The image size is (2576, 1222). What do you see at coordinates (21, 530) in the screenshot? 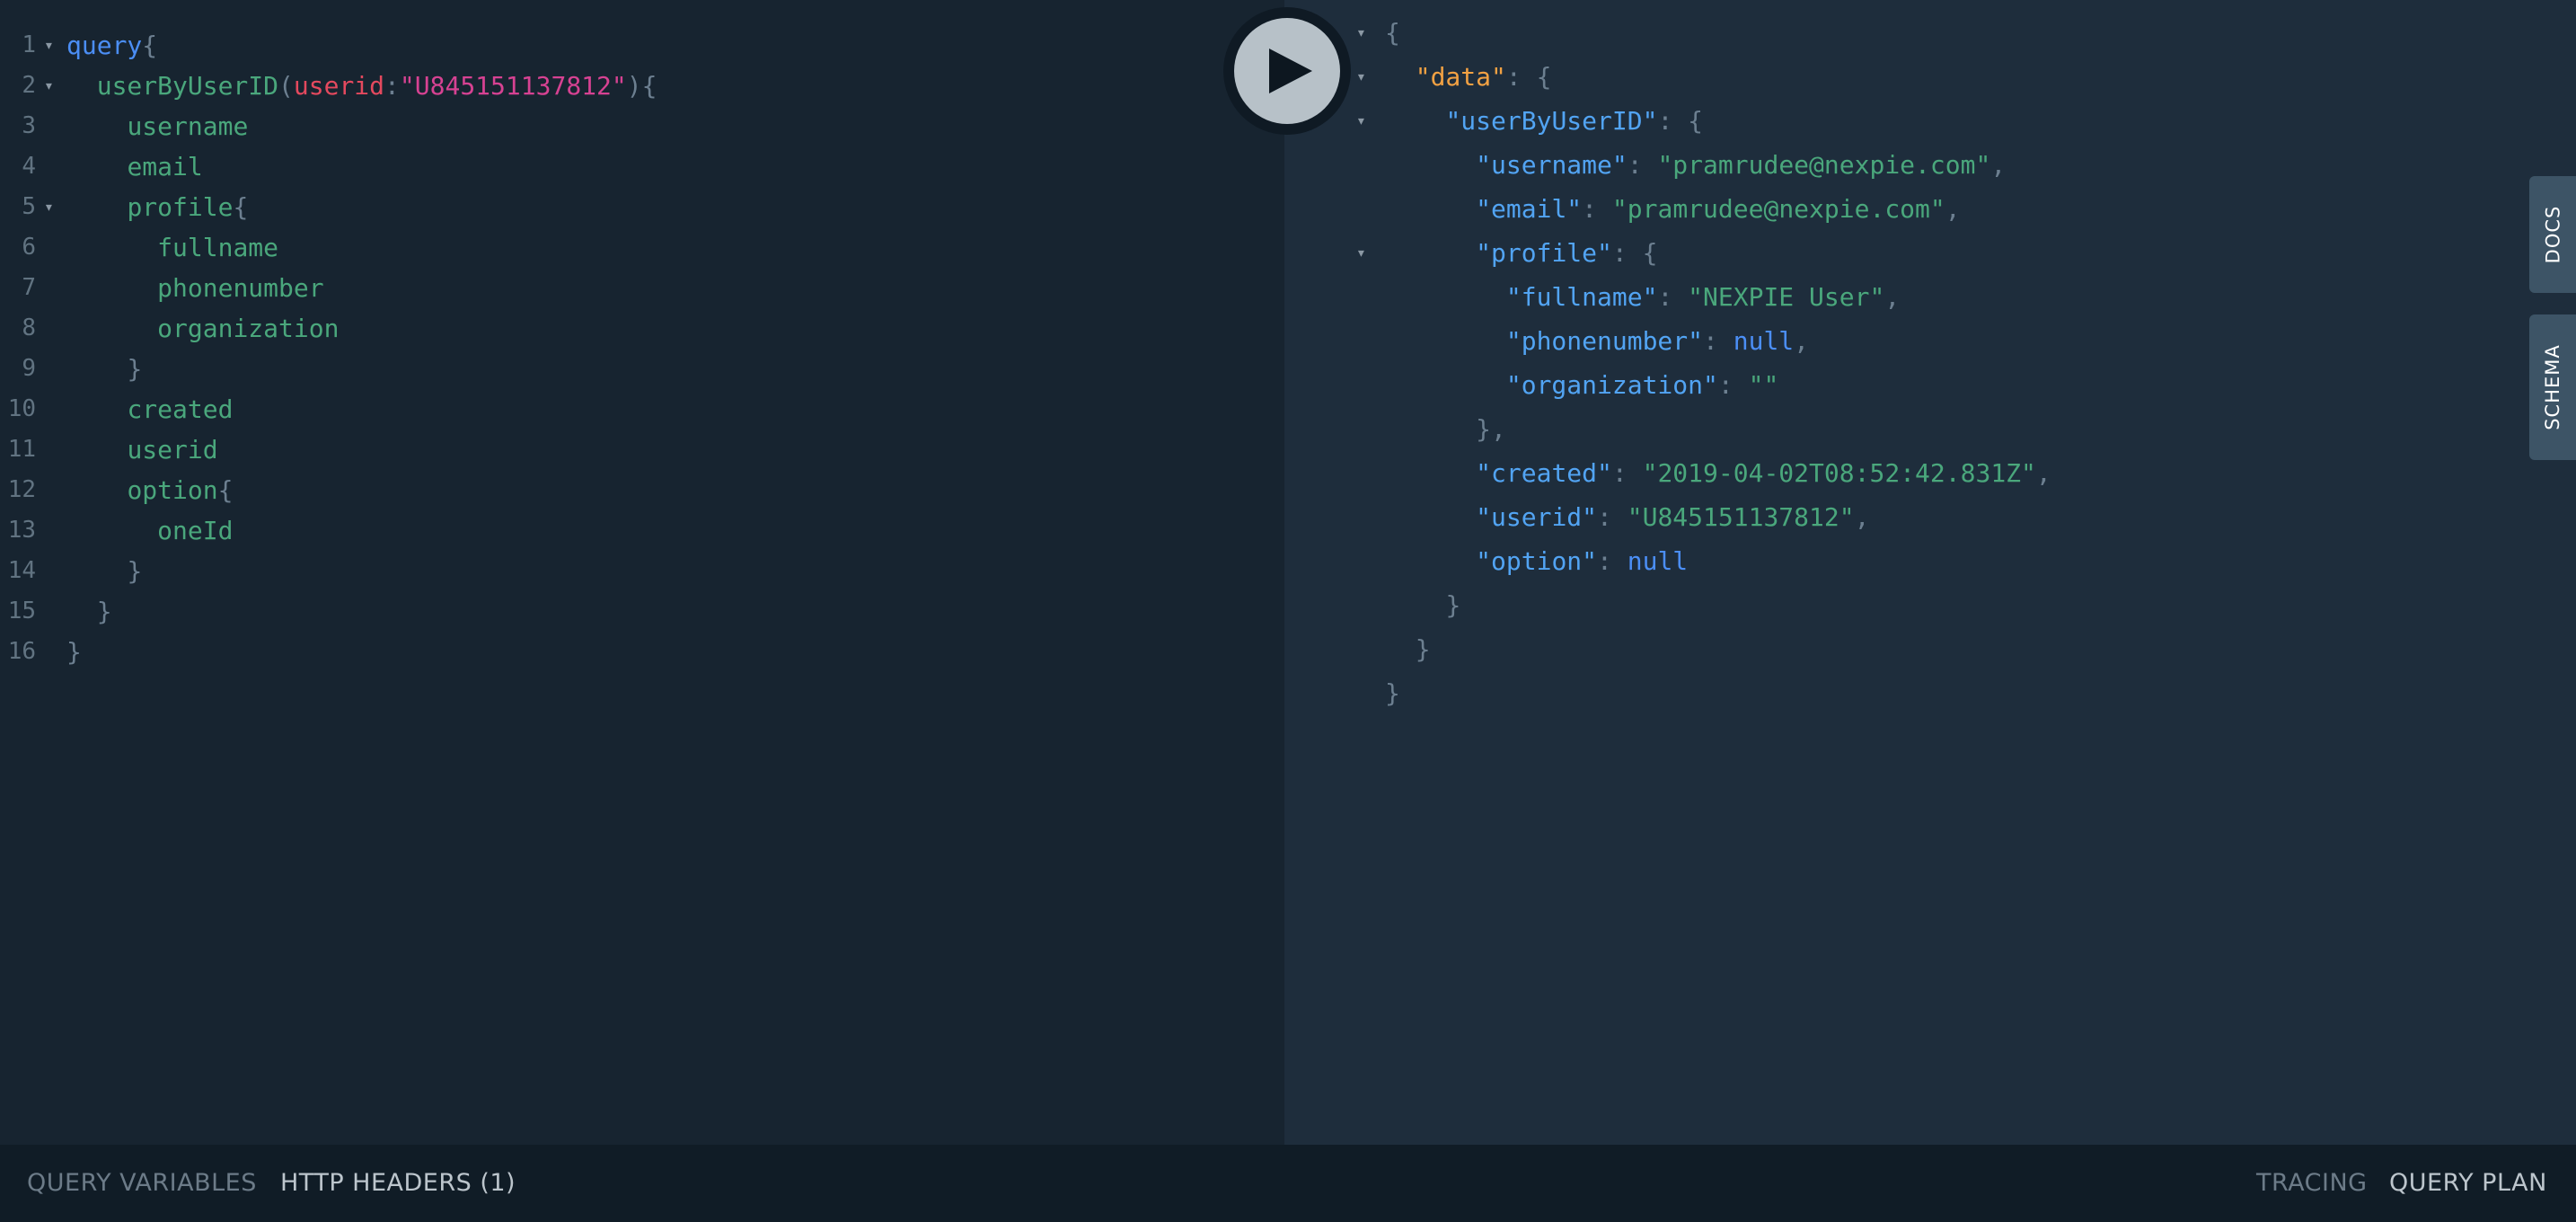
I see `line-number: 13` at bounding box center [21, 530].